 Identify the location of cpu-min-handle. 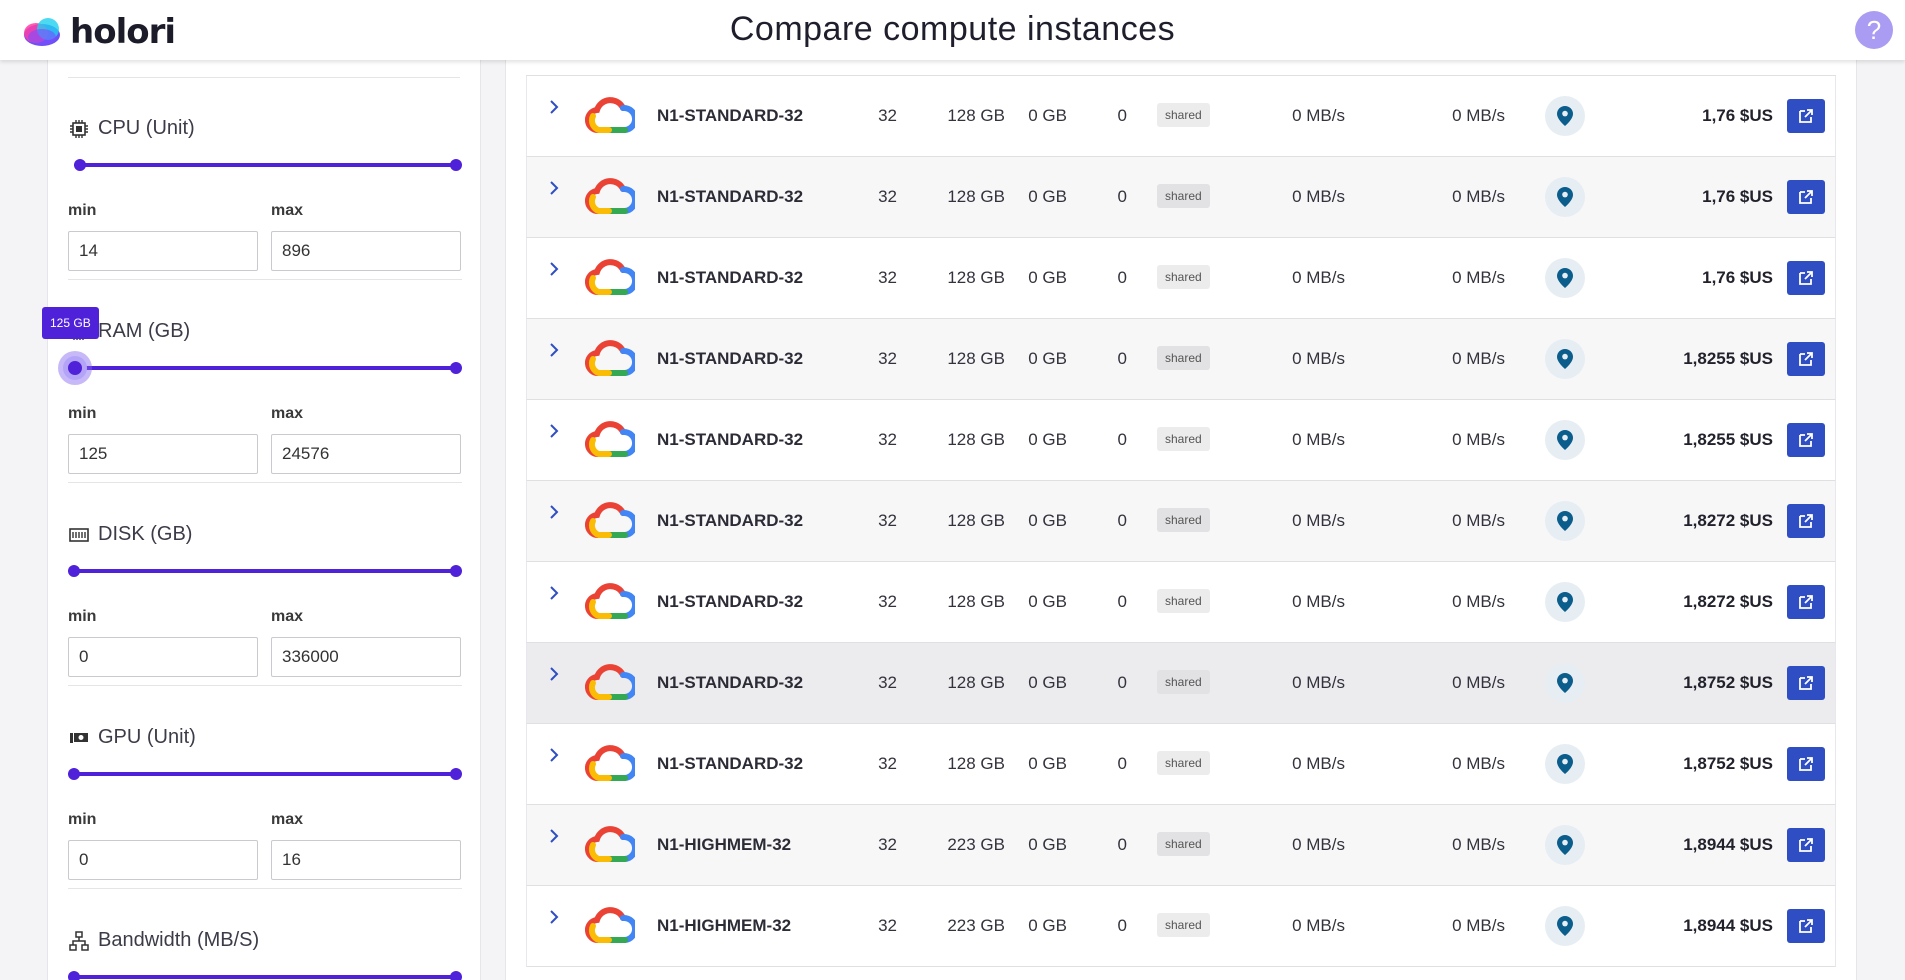
(80, 165).